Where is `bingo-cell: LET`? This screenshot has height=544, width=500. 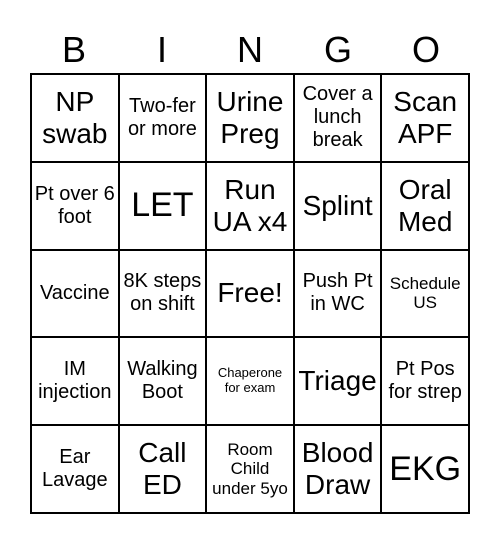
bingo-cell: LET is located at coordinates (162, 205).